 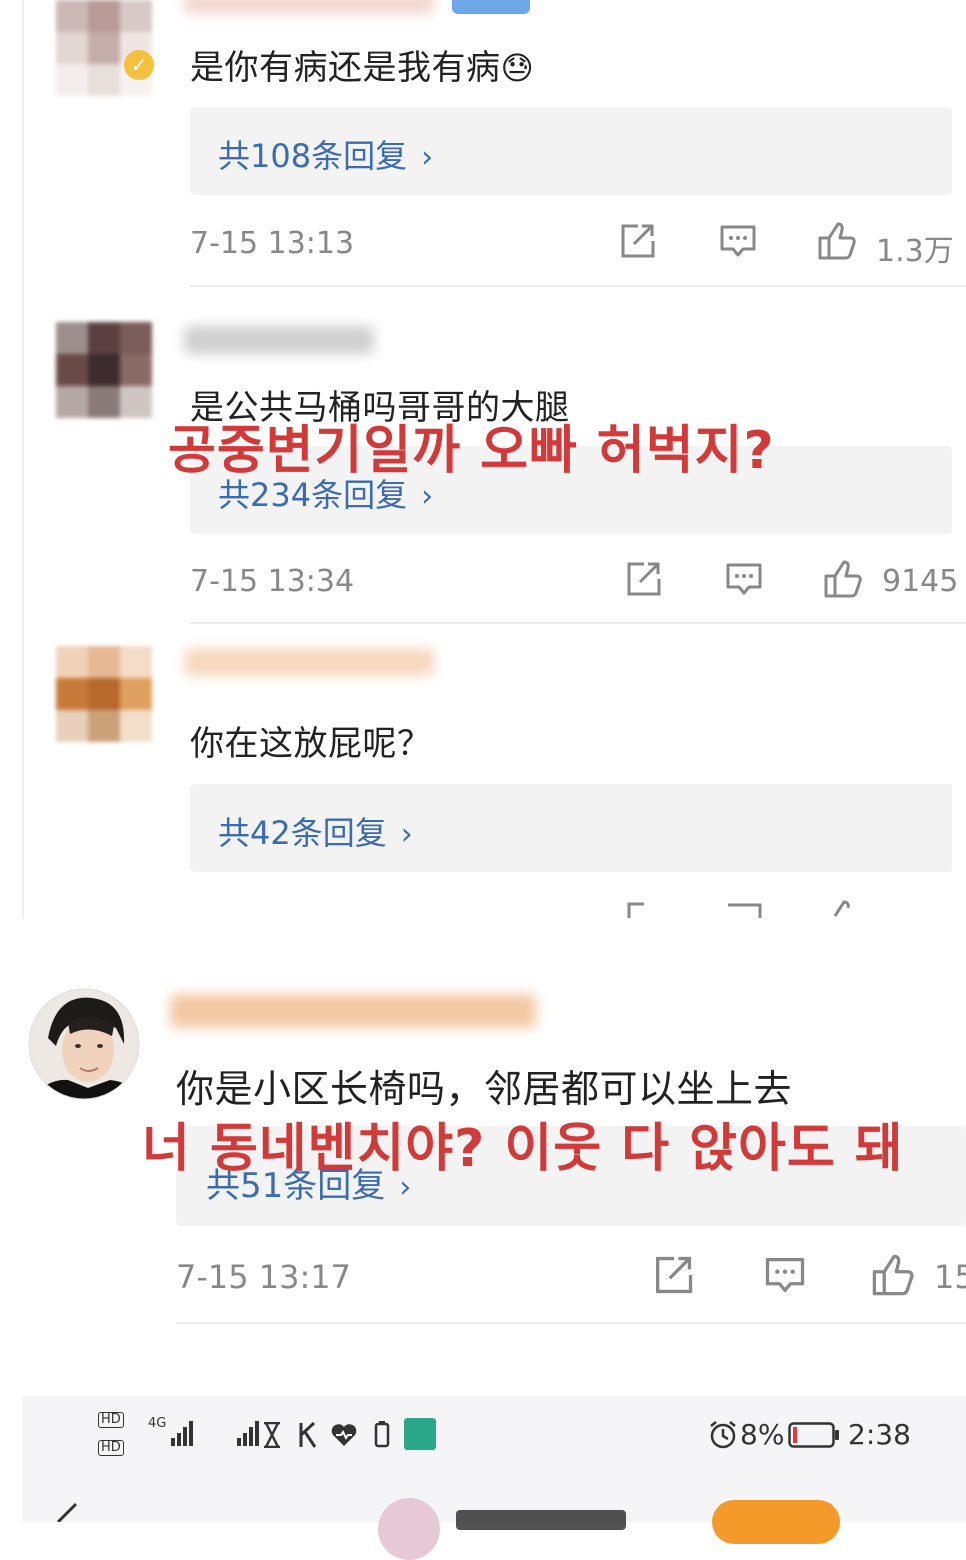 What do you see at coordinates (574, 583) in the screenshot?
I see `comment-actions: 7-15 13:34 9145` at bounding box center [574, 583].